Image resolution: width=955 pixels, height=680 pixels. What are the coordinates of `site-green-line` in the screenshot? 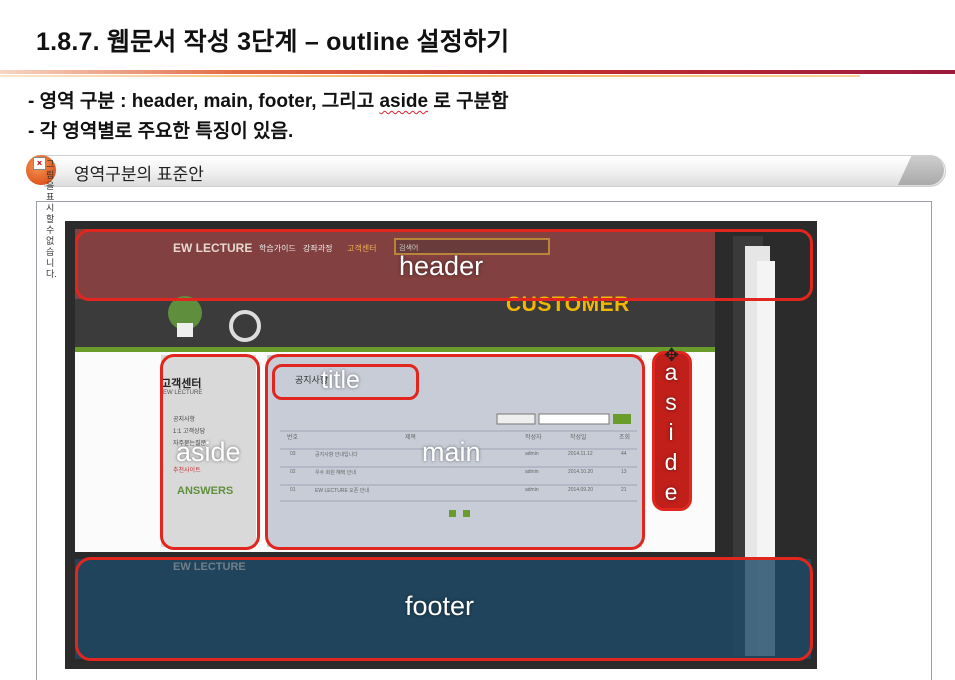 It's located at (395, 349).